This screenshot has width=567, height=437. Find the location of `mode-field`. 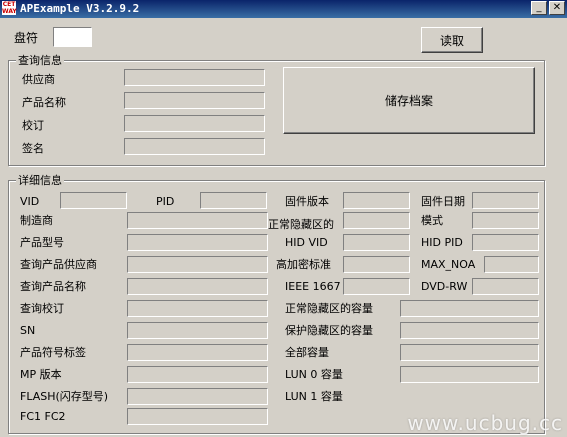

mode-field is located at coordinates (505, 220).